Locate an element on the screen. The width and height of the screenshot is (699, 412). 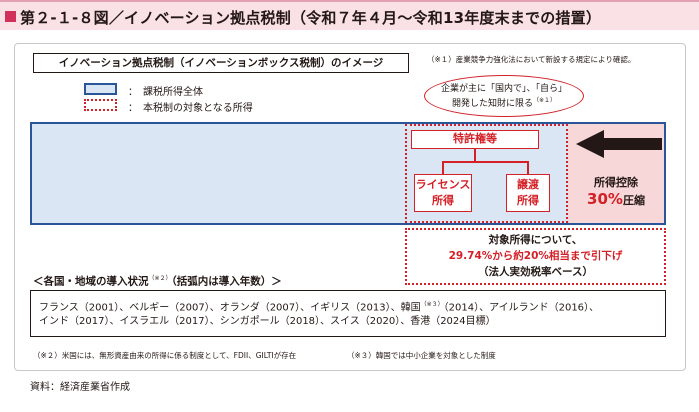
license-income-box: ライセンス 所得 is located at coordinates (443, 193).